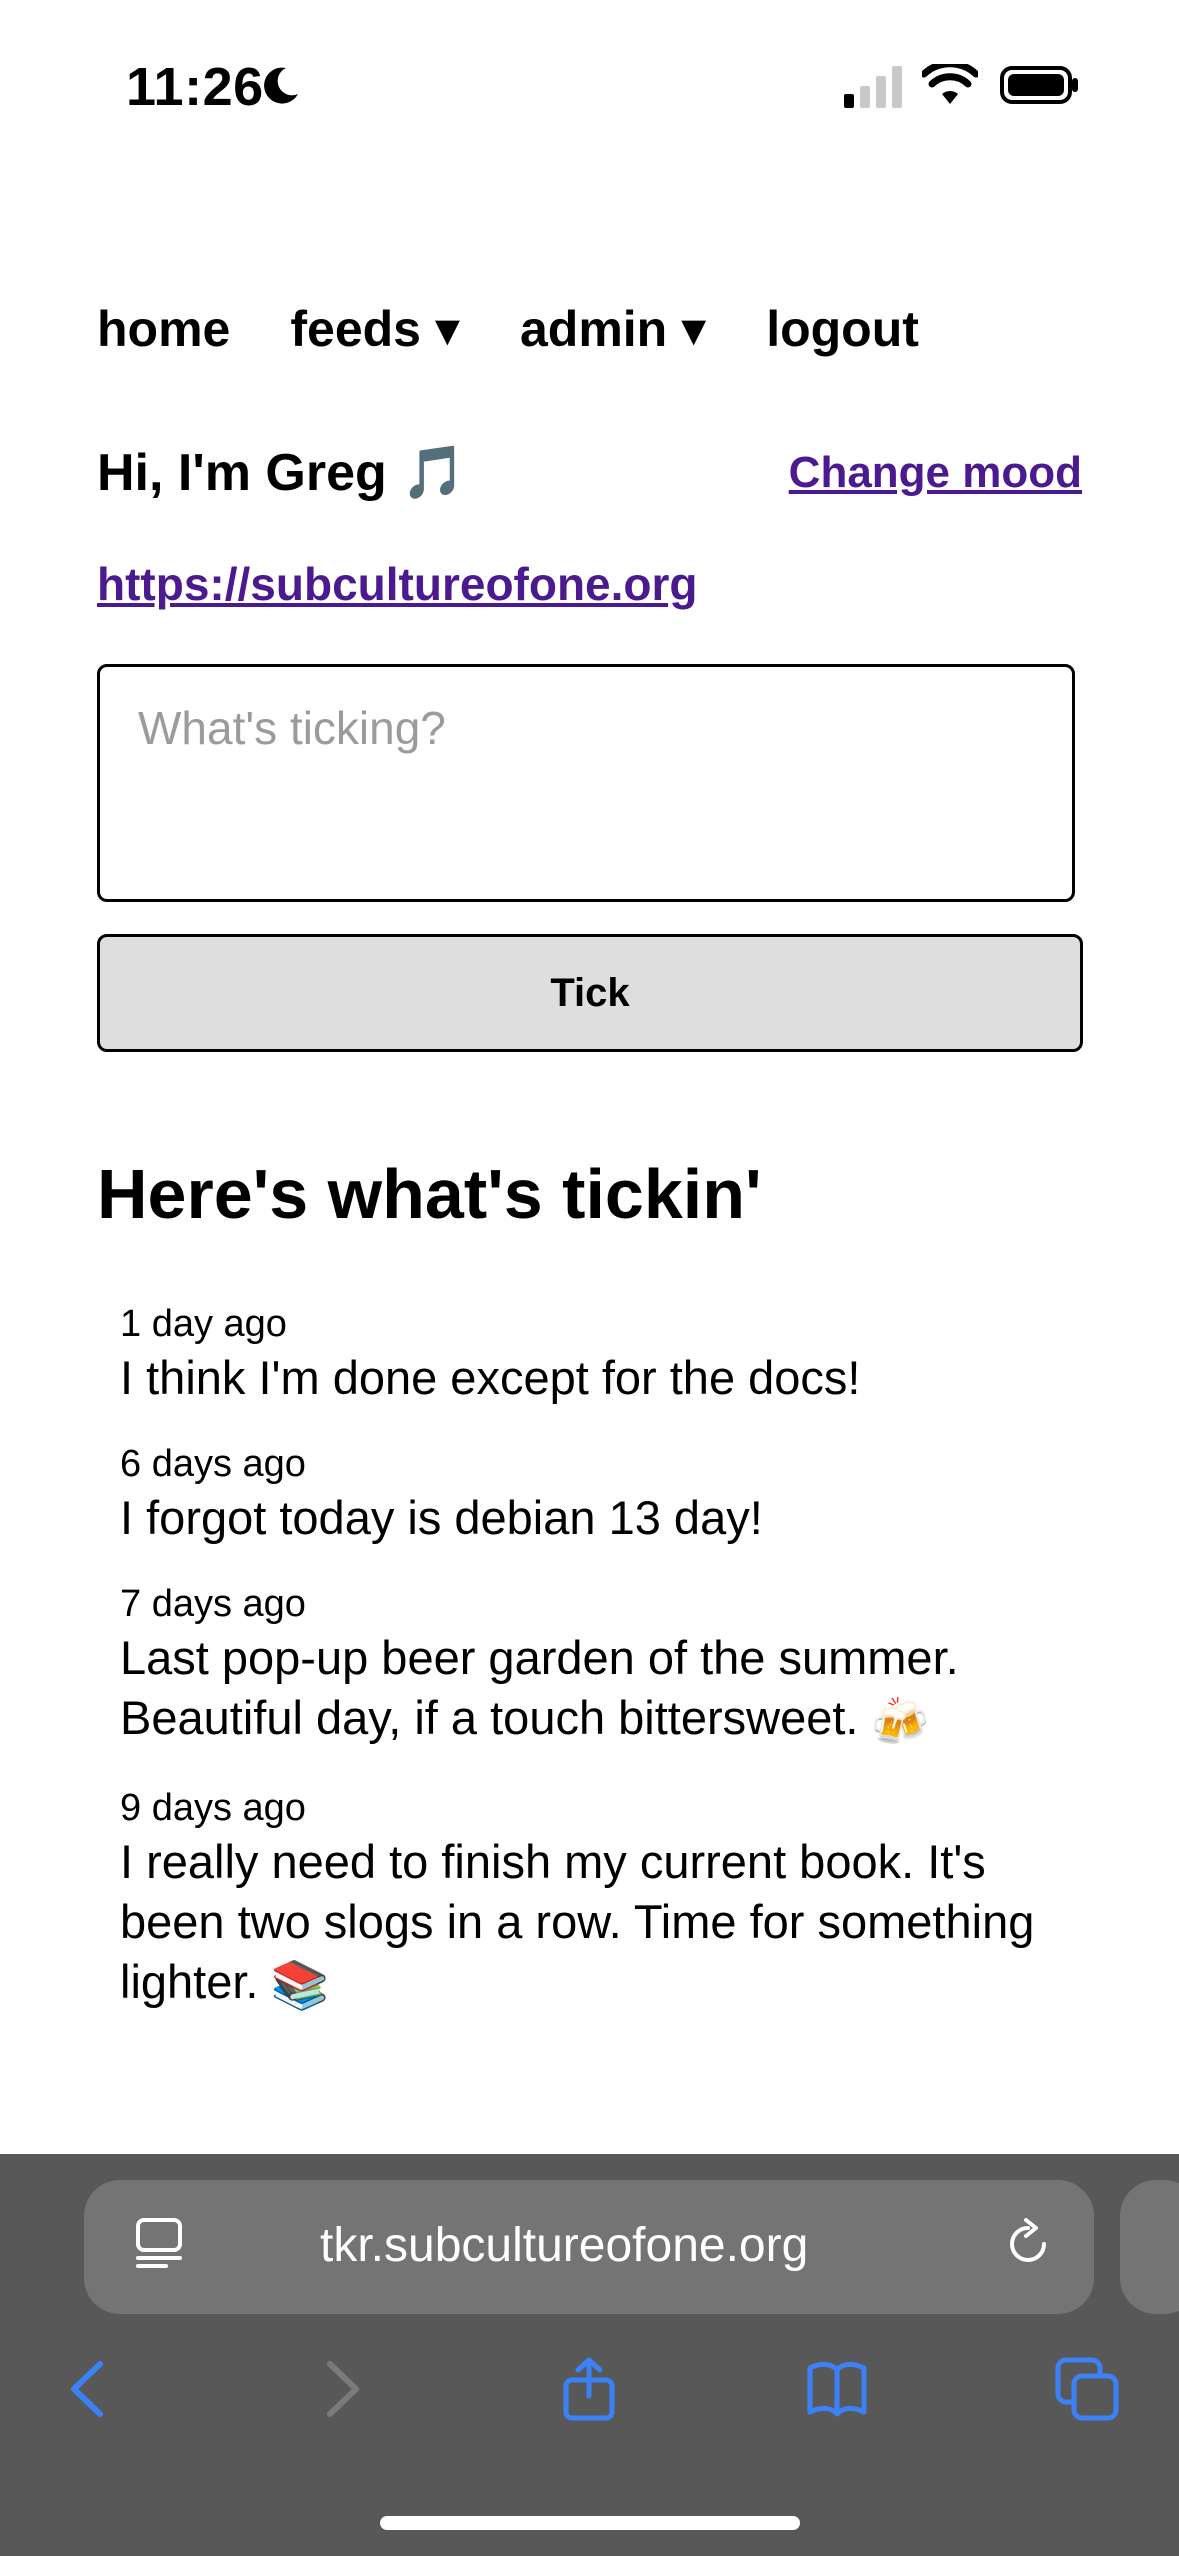 The width and height of the screenshot is (1179, 2556). Describe the element at coordinates (508, 329) in the screenshot. I see `top-nav: home feeds ▾ admin ▾ logout` at that location.